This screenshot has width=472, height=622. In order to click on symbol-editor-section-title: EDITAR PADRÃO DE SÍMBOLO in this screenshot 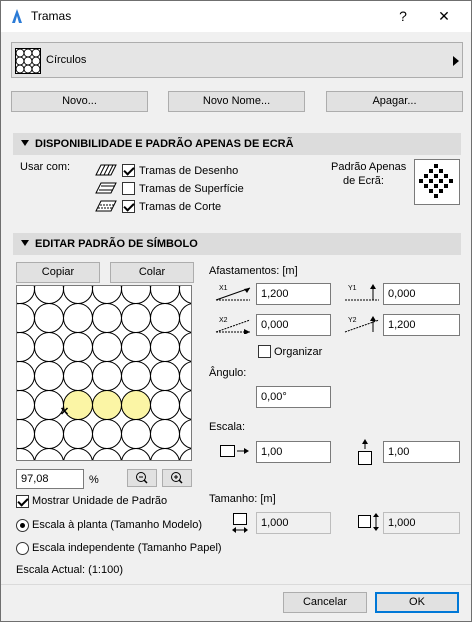, I will do `click(116, 244)`.